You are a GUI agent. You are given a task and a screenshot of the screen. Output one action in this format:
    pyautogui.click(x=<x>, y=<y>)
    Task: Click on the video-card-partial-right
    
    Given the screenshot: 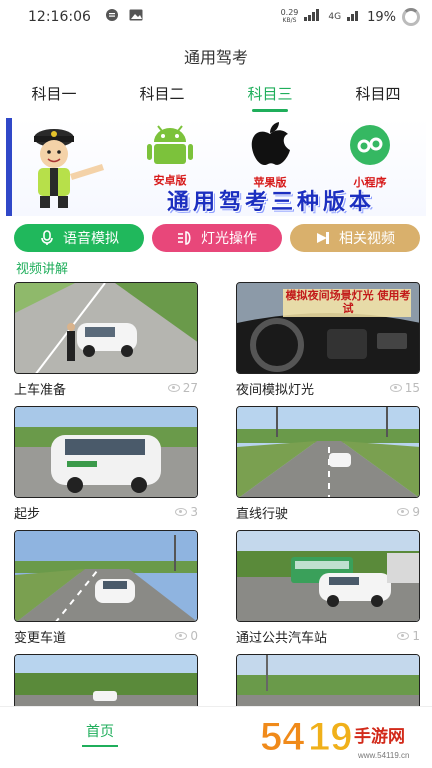 What is the action you would take?
    pyautogui.click(x=328, y=680)
    